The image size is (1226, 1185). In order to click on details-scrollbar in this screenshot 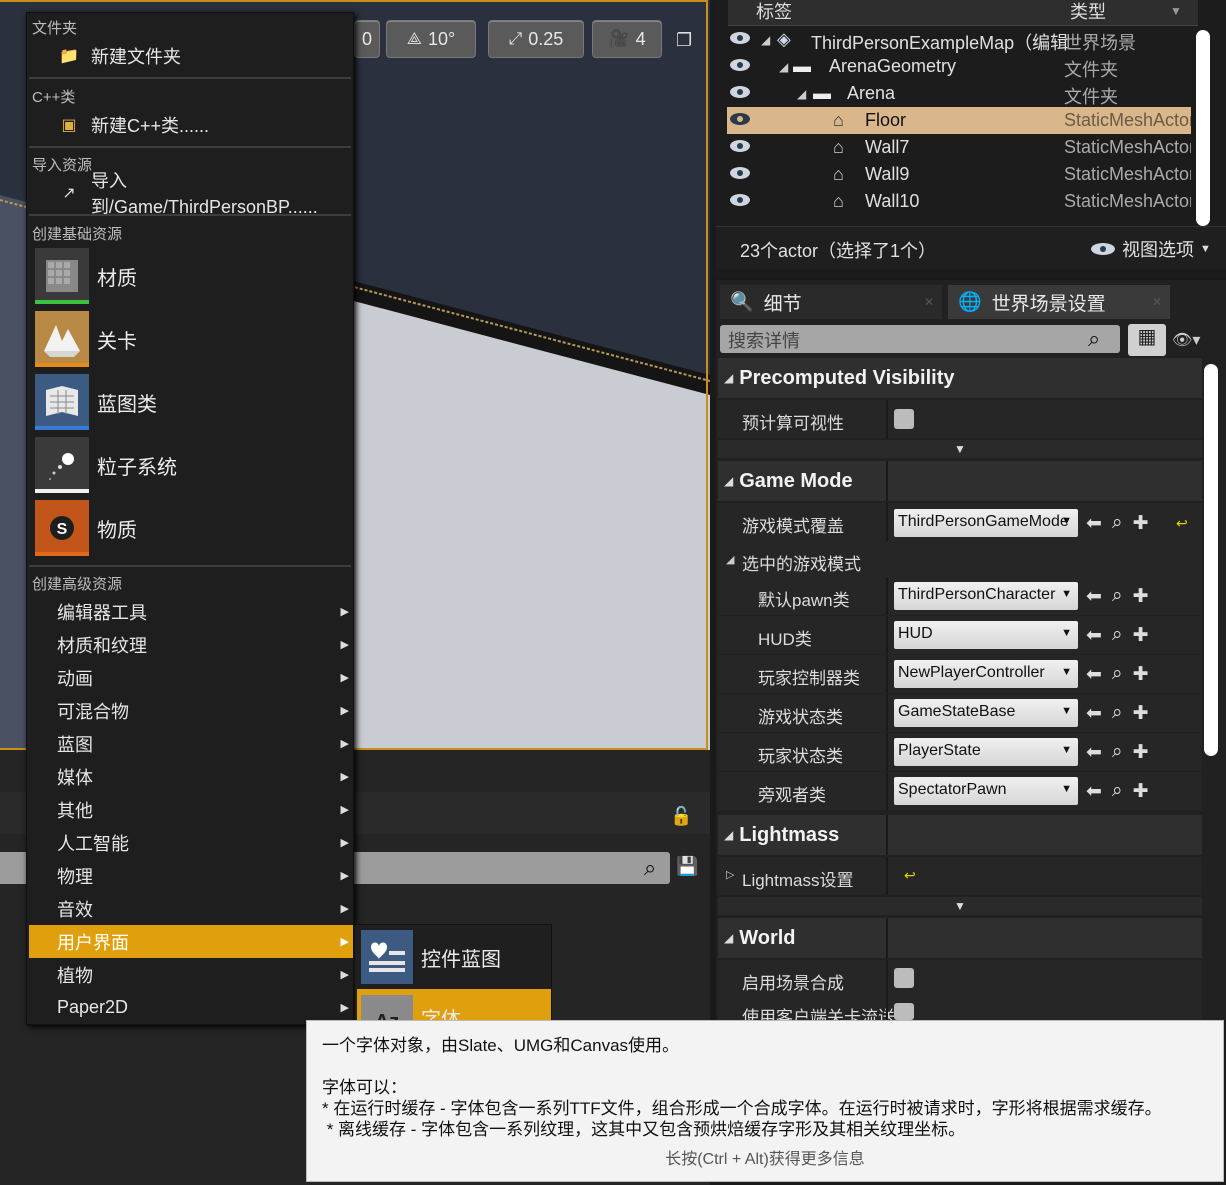, I will do `click(1211, 560)`.